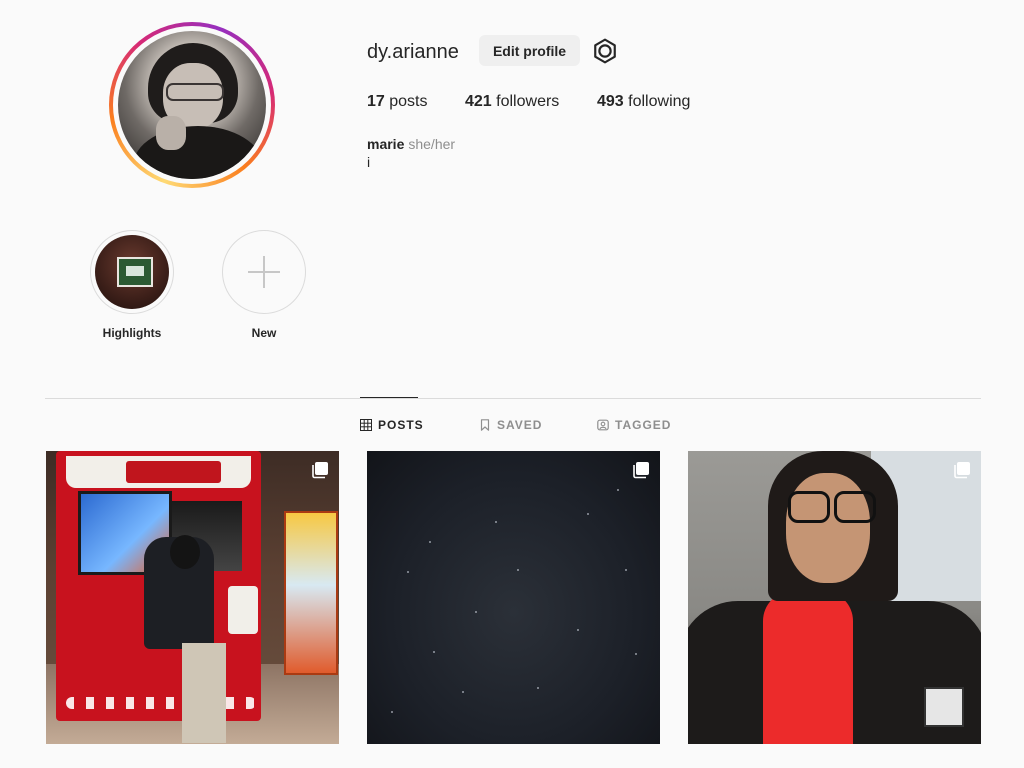  What do you see at coordinates (610, 101) in the screenshot?
I see `following-count-value: 493` at bounding box center [610, 101].